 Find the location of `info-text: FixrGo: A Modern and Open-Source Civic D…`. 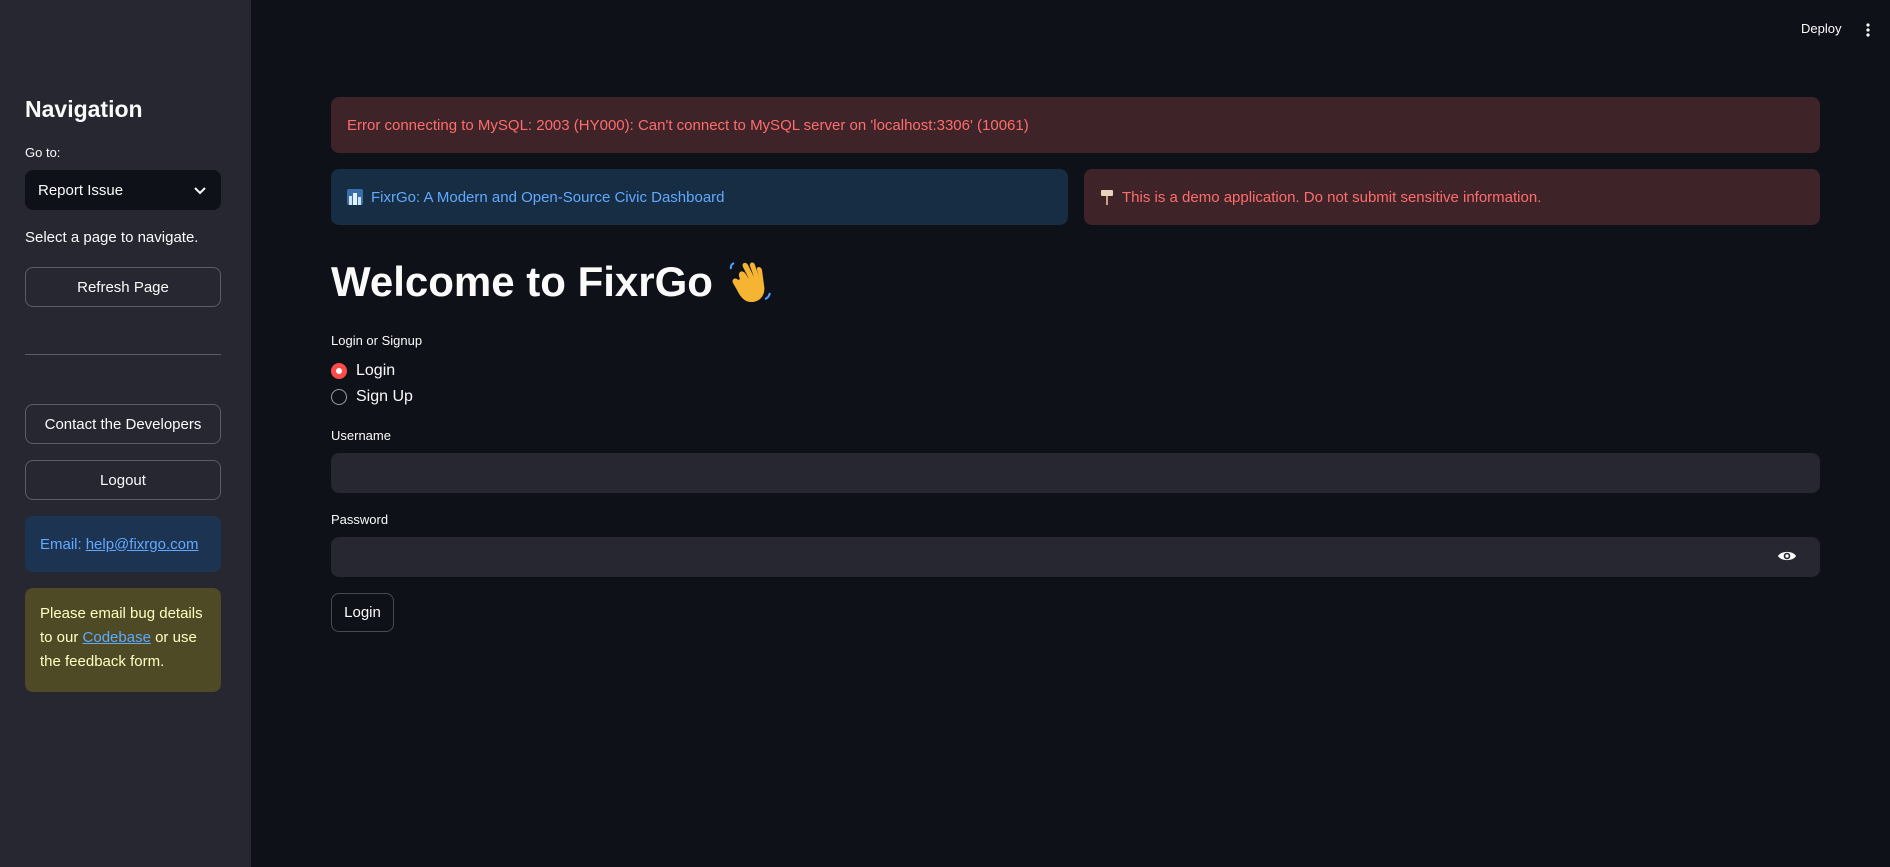

info-text: FixrGo: A Modern and Open-Source Civic D… is located at coordinates (548, 197).